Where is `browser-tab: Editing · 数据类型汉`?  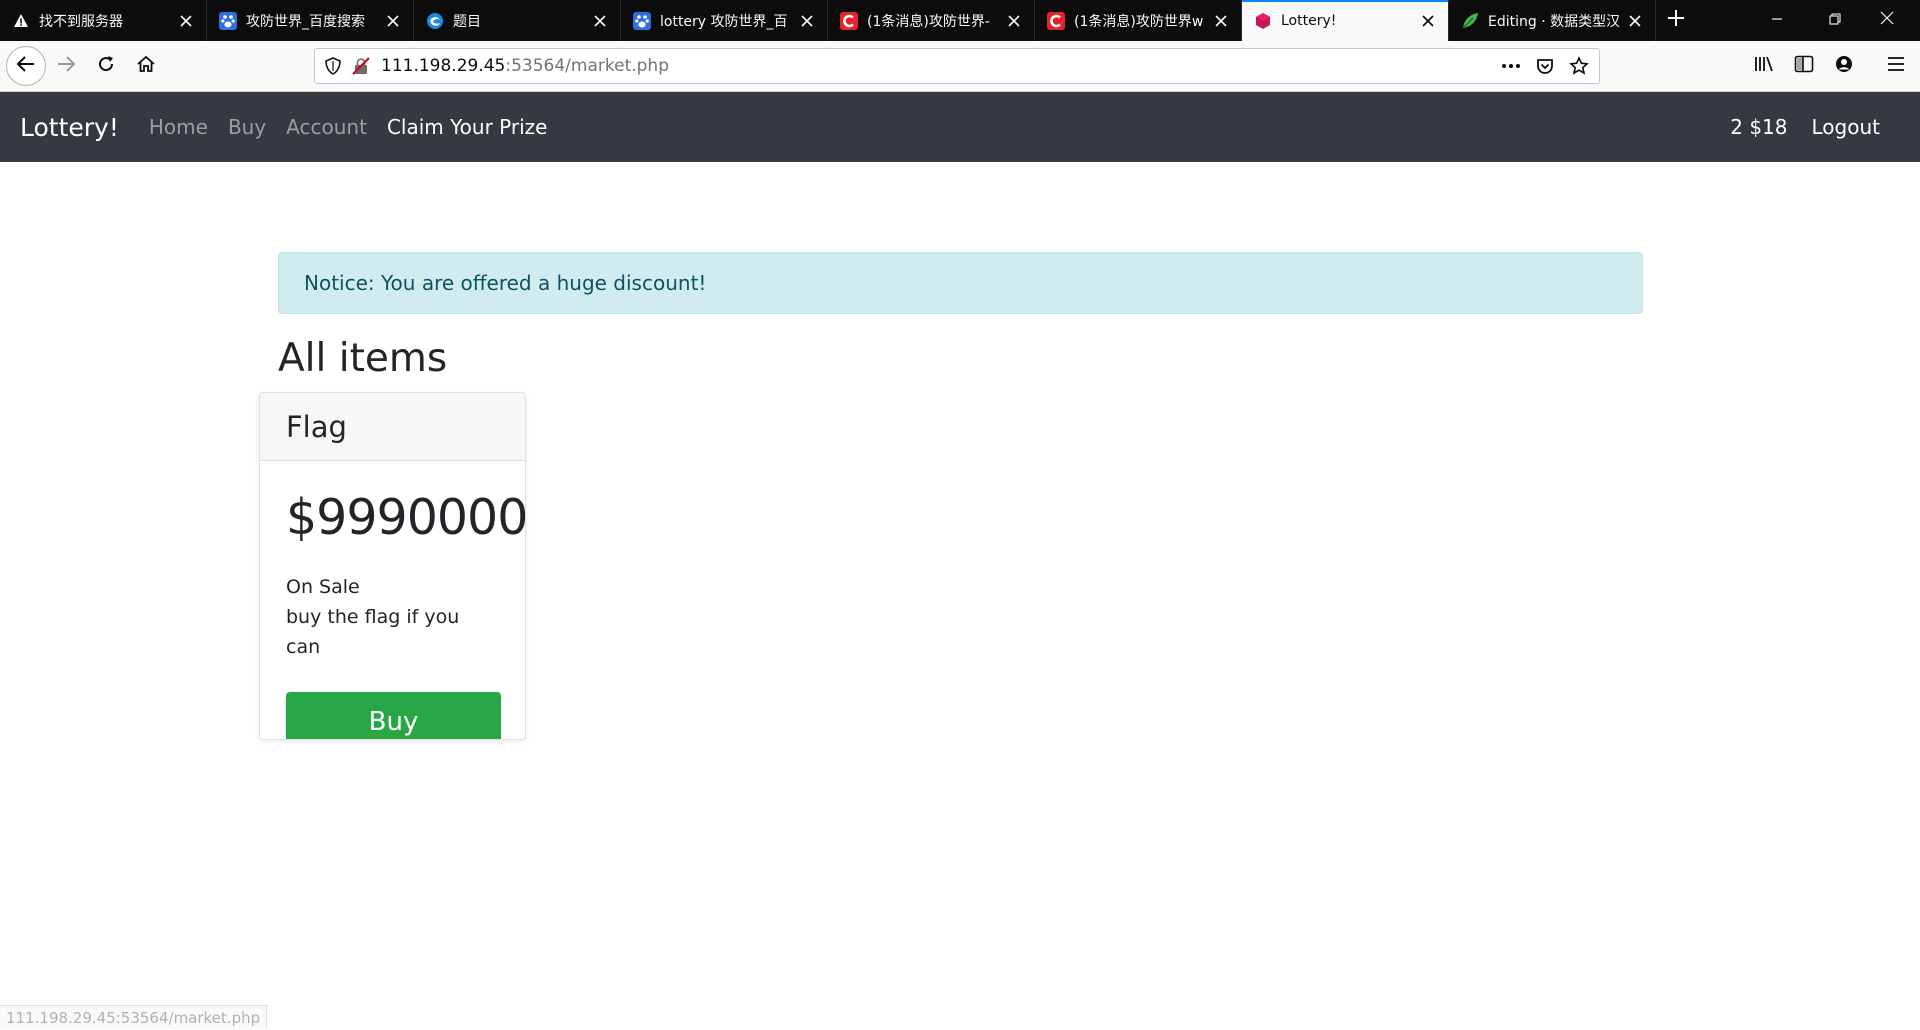
browser-tab: Editing · 数据类型汉 is located at coordinates (1552, 20).